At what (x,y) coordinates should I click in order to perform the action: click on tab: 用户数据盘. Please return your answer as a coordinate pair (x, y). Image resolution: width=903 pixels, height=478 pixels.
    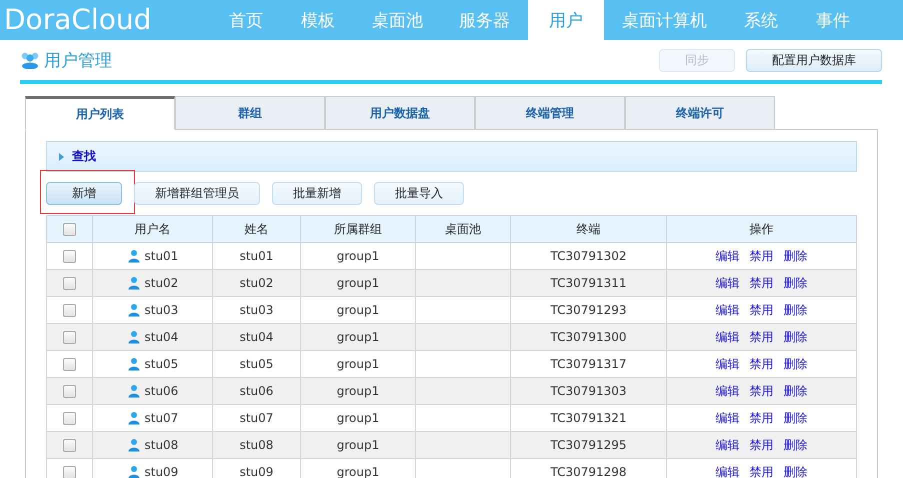
    Looking at the image, I should click on (400, 113).